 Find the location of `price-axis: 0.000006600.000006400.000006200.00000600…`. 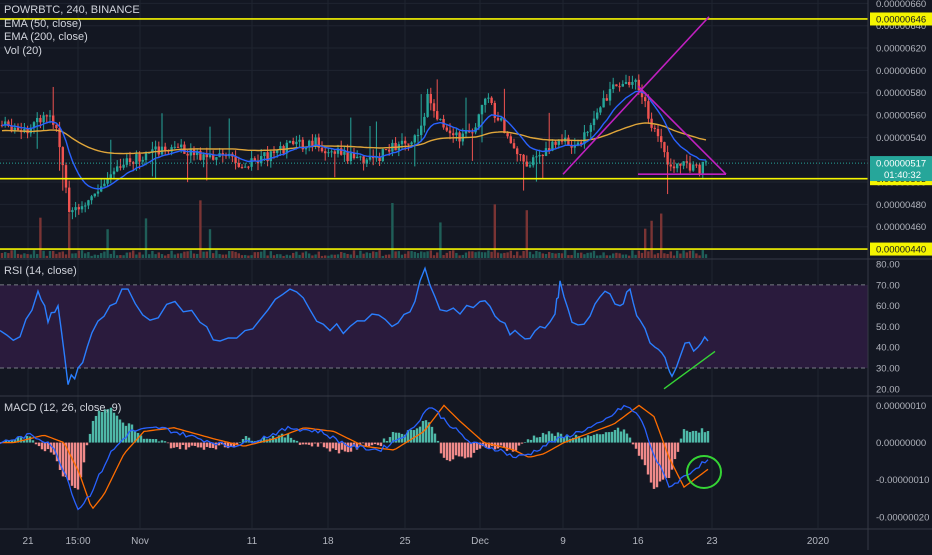

price-axis: 0.000006600.000006400.000006200.00000600… is located at coordinates (901, 261).